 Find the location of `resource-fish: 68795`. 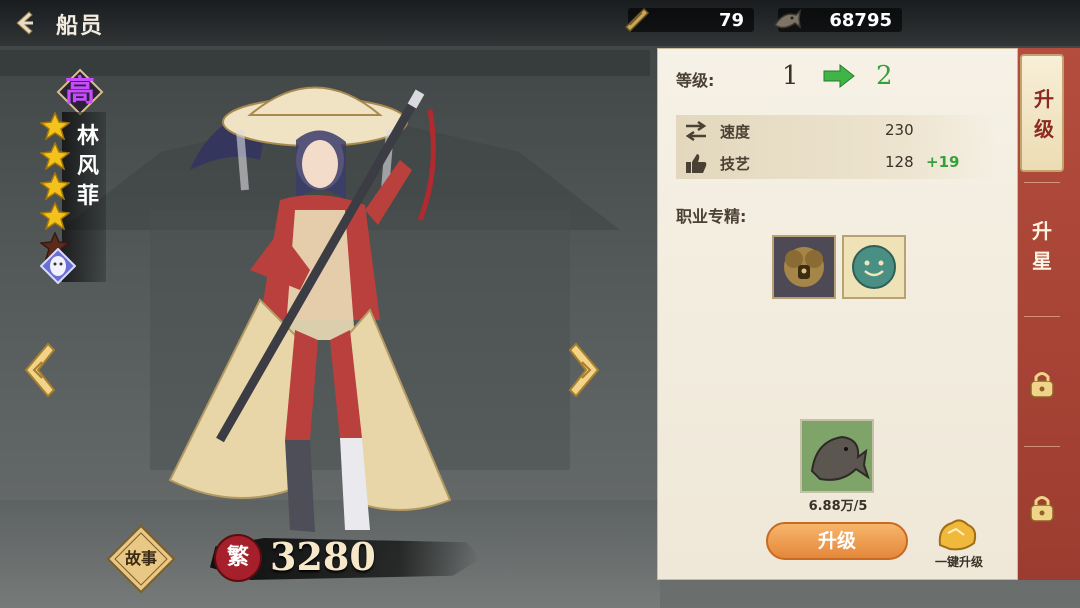

resource-fish: 68795 is located at coordinates (837, 20).